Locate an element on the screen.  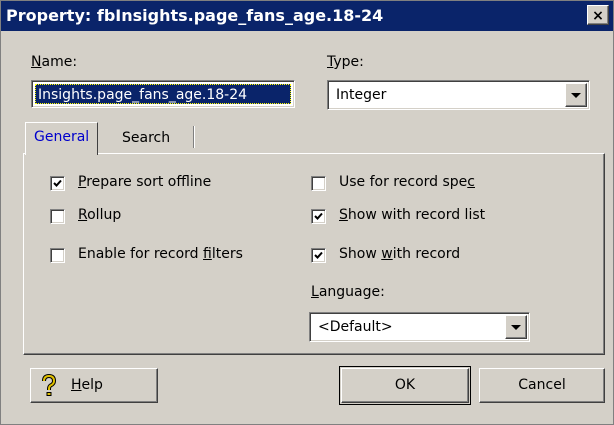
type-dropdown-button is located at coordinates (576, 95).